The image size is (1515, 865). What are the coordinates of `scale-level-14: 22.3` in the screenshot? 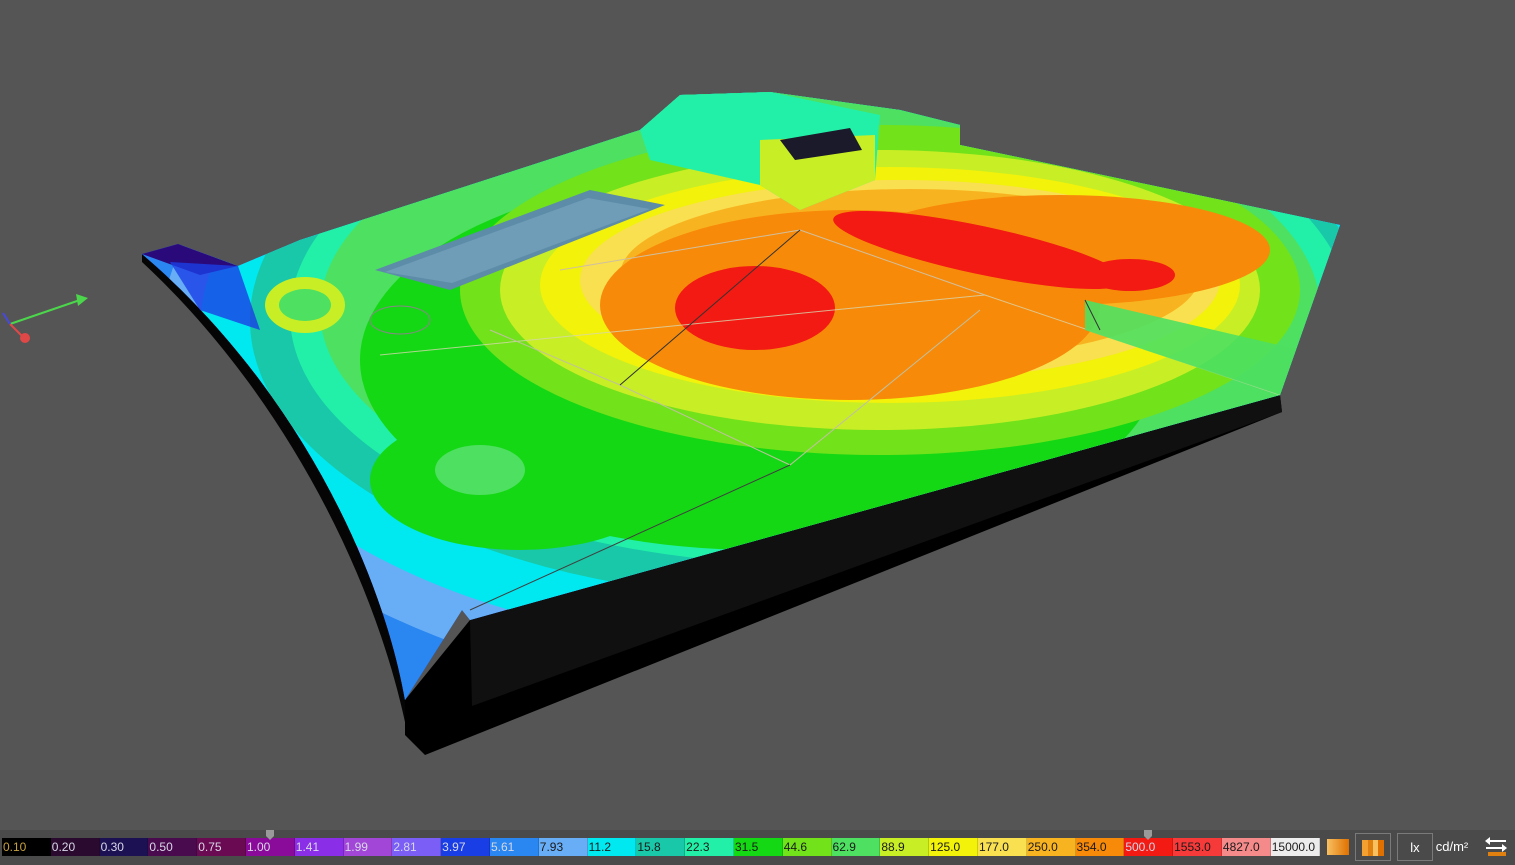 It's located at (709, 847).